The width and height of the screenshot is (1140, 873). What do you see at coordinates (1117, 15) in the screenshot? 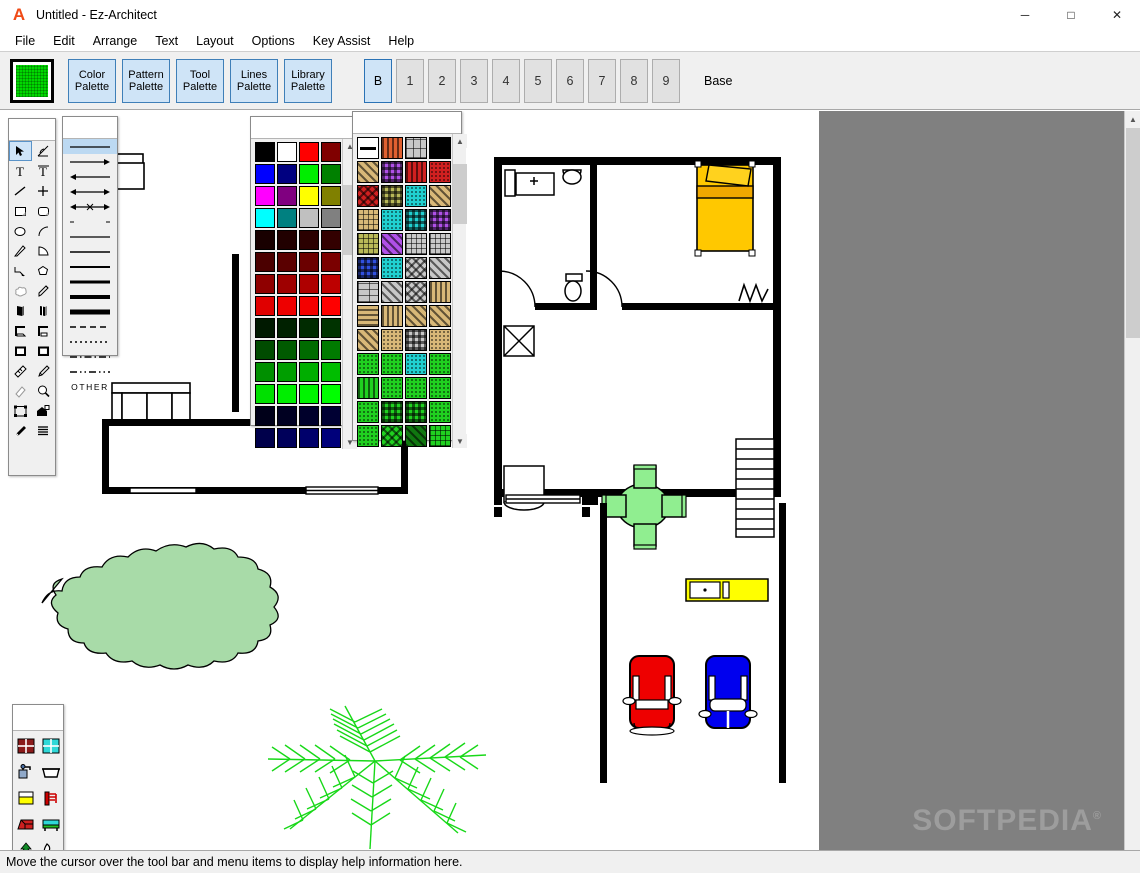
I see `close-button: ✕` at bounding box center [1117, 15].